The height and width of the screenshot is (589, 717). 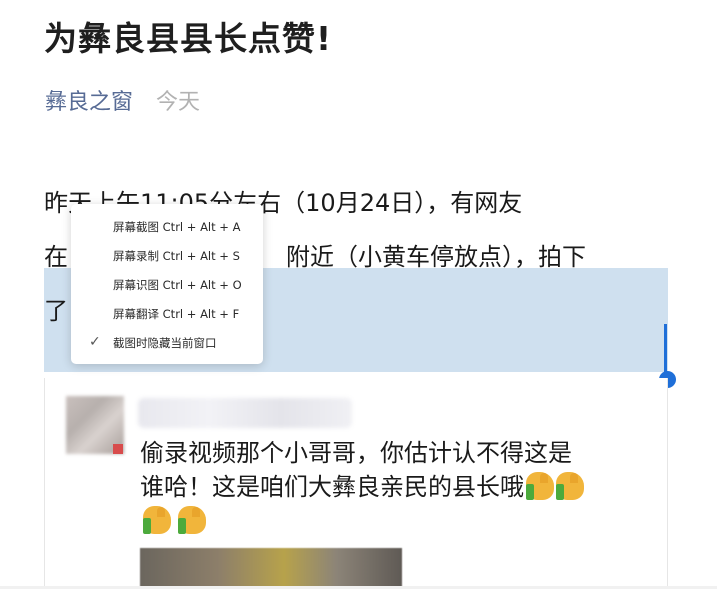 I want to click on menu-item-screen-translate: 屏幕翻译 Ctrl + Alt + F, so click(x=176, y=314).